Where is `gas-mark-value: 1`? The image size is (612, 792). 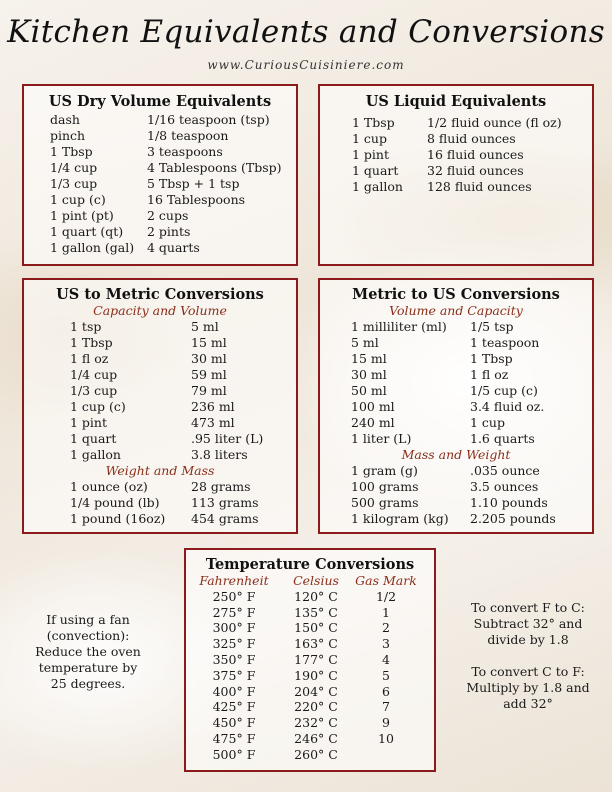 gas-mark-value: 1 is located at coordinates (386, 612).